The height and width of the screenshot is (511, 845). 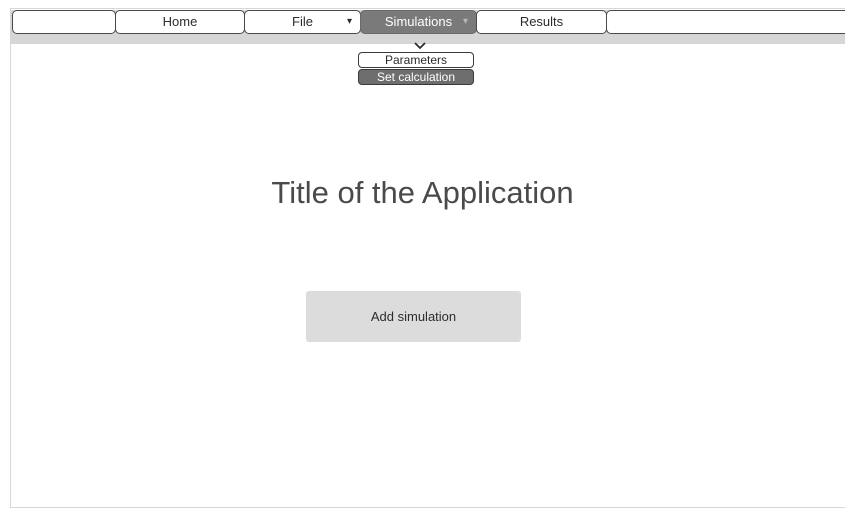 I want to click on submenu-item-label: Parameters, so click(x=416, y=60).